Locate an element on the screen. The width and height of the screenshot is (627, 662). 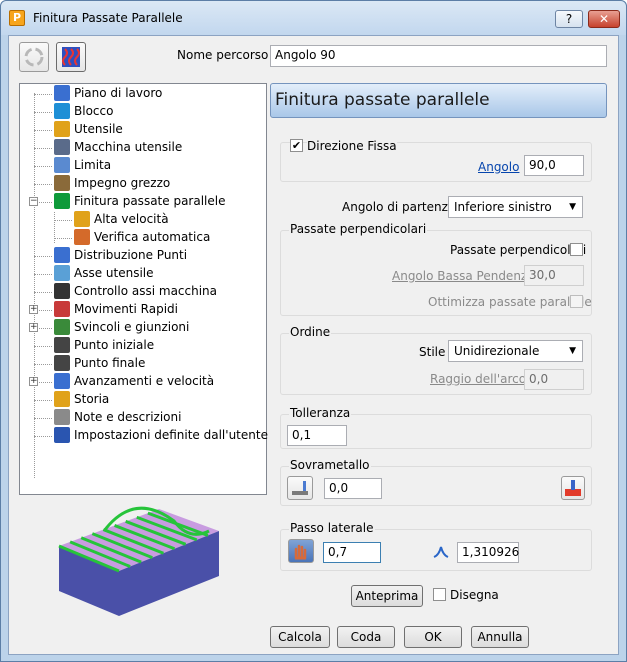
tolerance-input: 0,1 is located at coordinates (317, 435).